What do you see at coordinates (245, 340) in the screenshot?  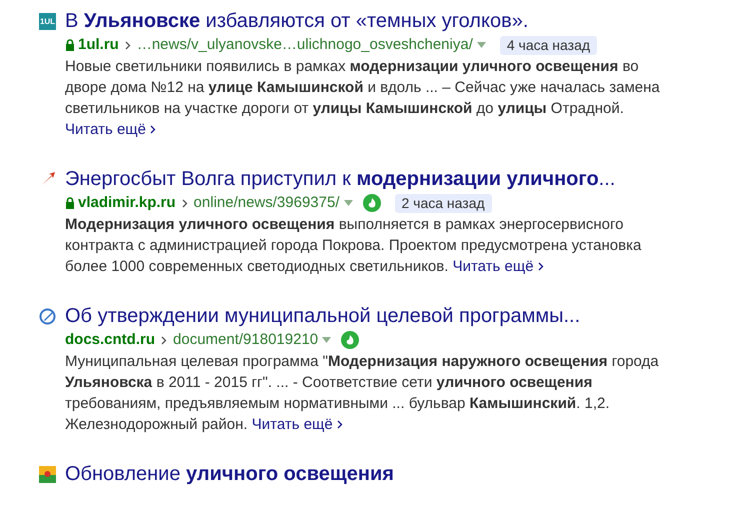 I see `url-path: document/918019210` at bounding box center [245, 340].